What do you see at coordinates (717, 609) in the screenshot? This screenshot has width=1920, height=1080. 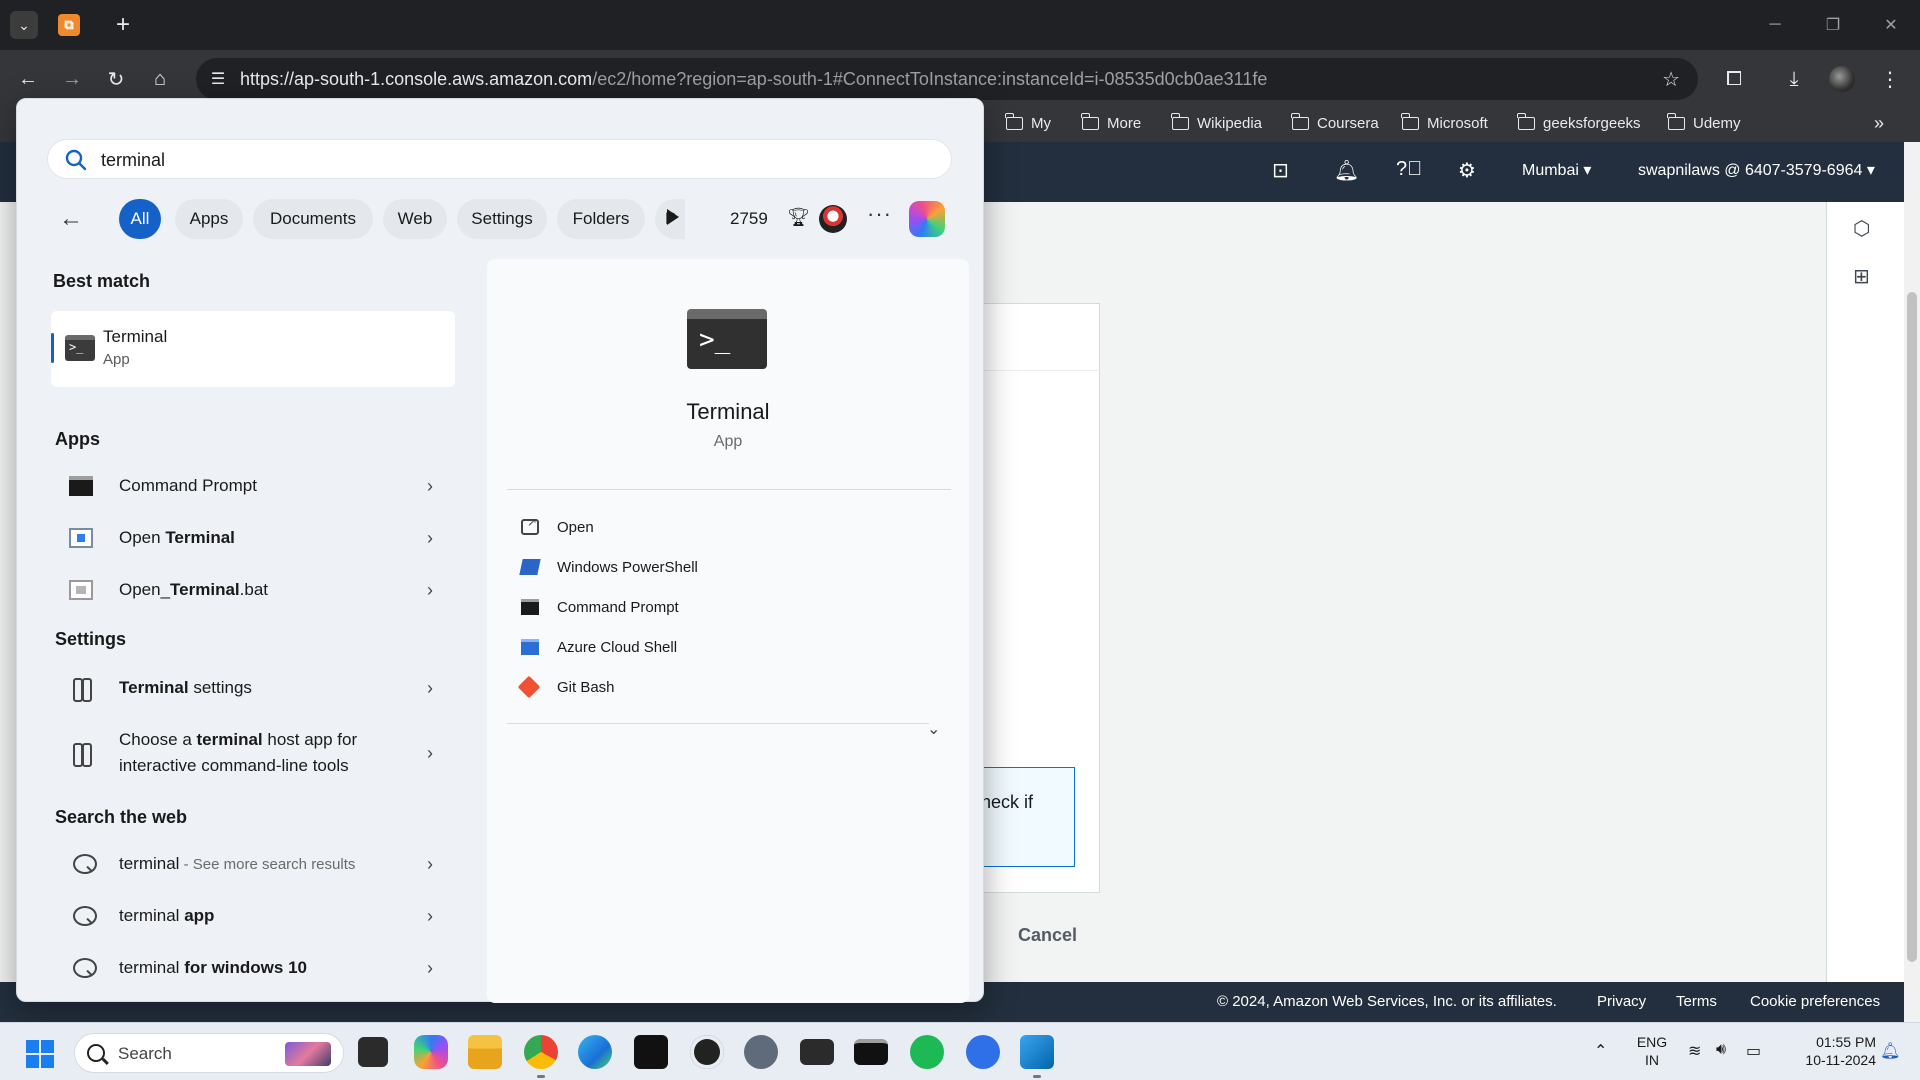 I see `action-command-prompt: Command Prompt` at bounding box center [717, 609].